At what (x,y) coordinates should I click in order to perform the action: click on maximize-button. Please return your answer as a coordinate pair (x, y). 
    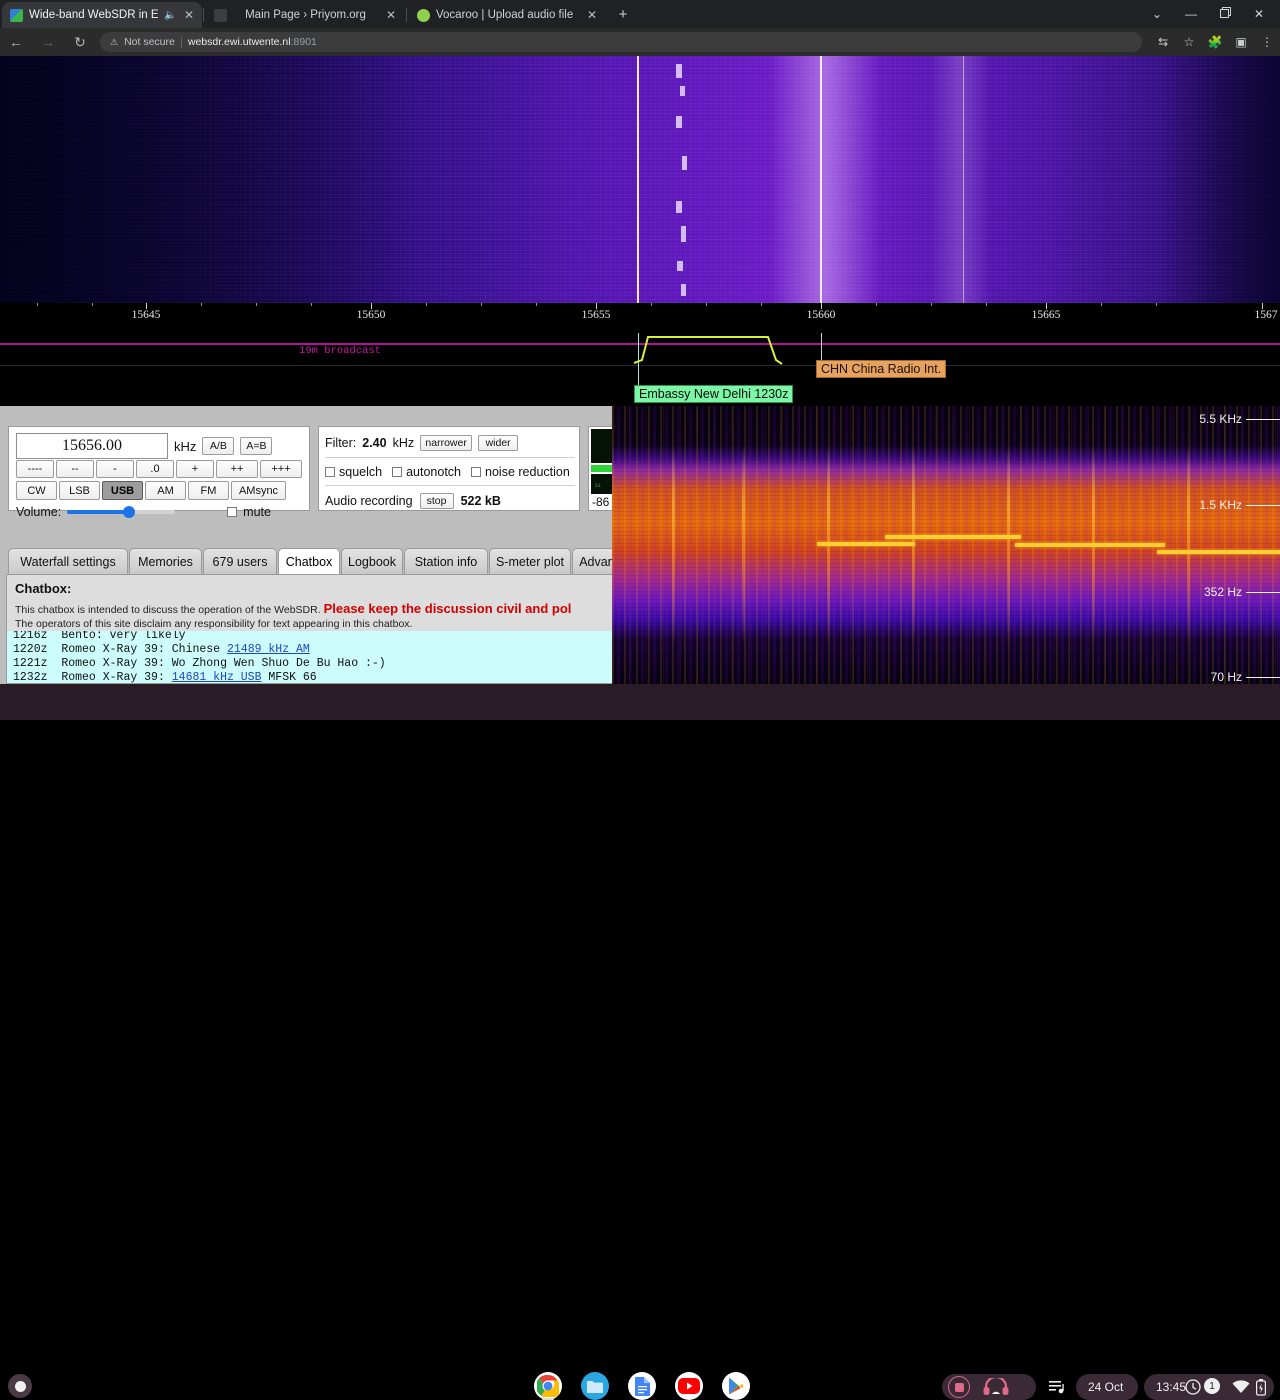
    Looking at the image, I should click on (1225, 14).